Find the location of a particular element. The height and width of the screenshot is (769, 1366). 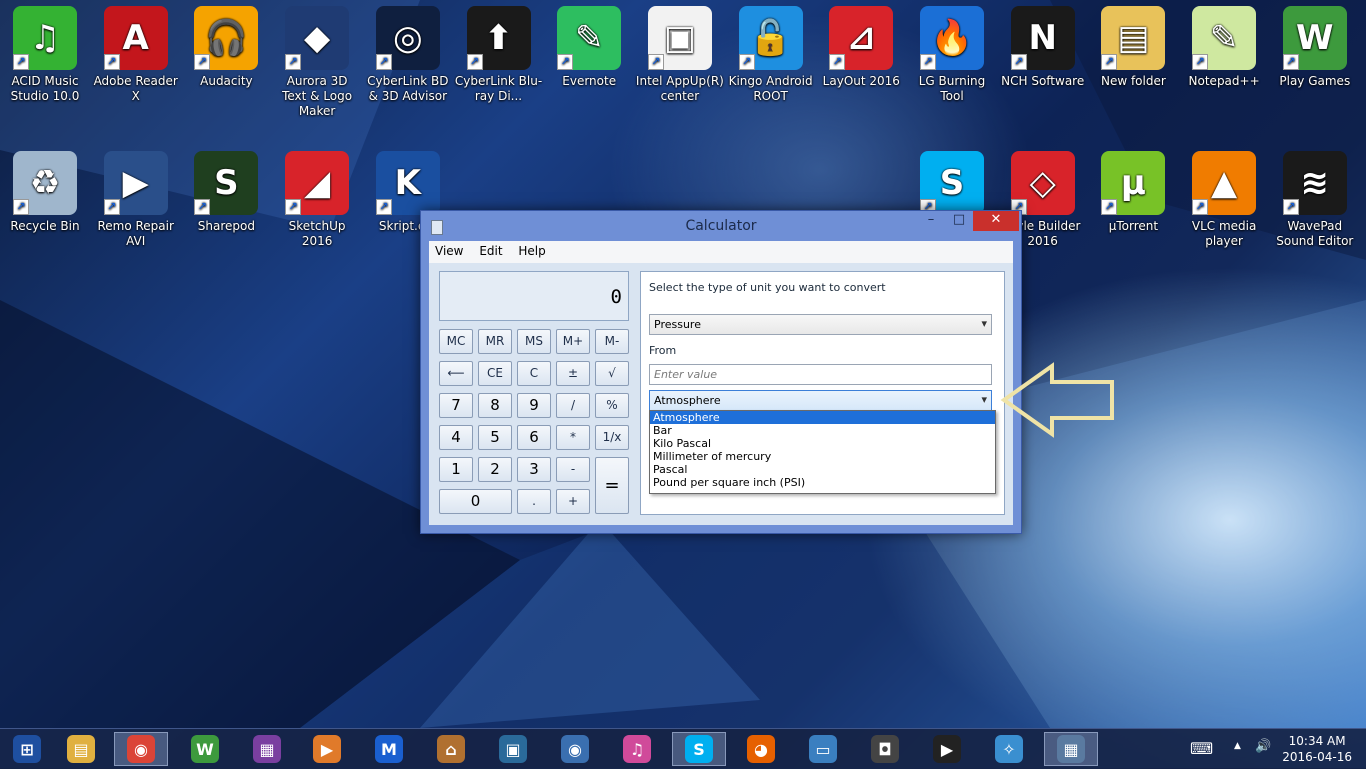

taskbar-chrome: ◉ is located at coordinates (141, 749).